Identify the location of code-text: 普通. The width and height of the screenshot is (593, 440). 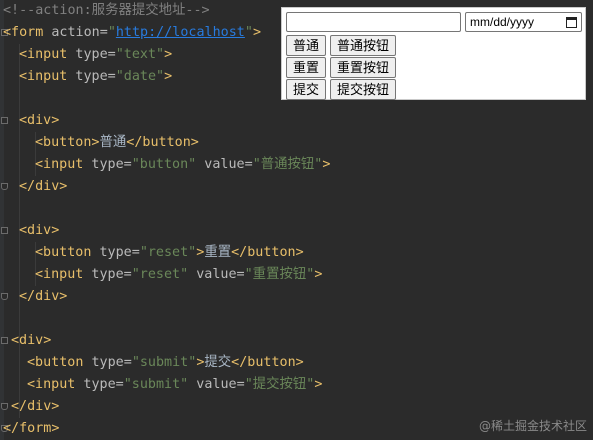
(113, 142).